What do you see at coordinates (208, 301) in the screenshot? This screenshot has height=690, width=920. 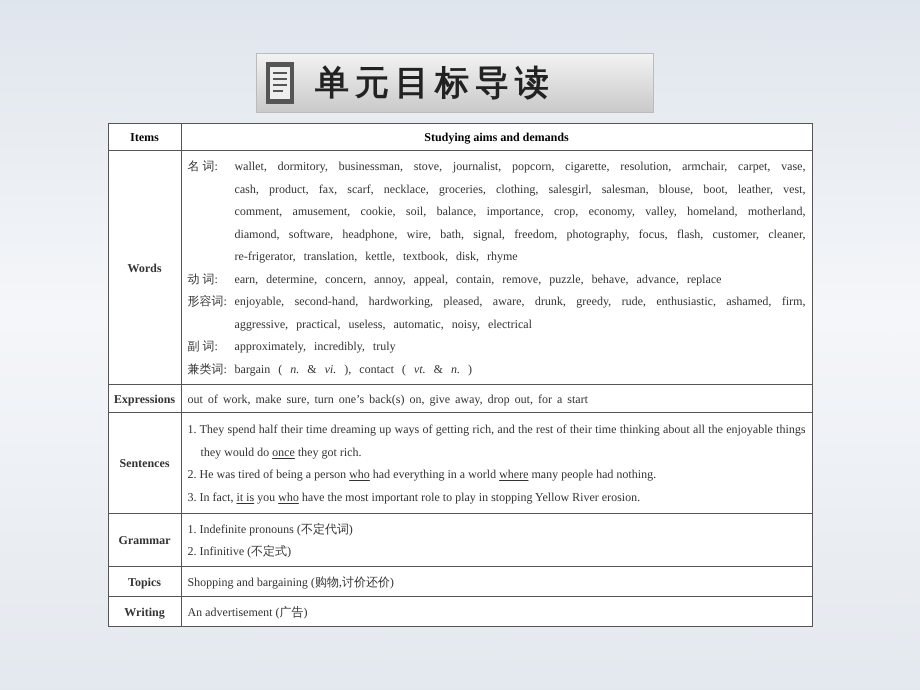 I see `part-of-speech-label: 形容词:` at bounding box center [208, 301].